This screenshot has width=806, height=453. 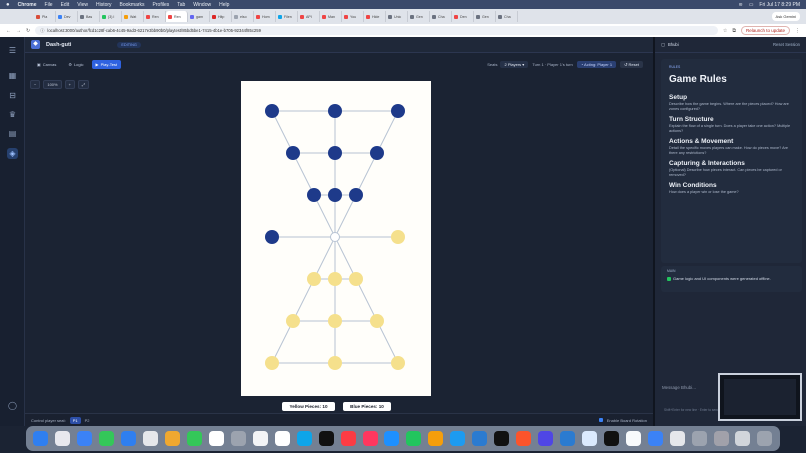 I want to click on project-name: Dash-guti, so click(x=58, y=45).